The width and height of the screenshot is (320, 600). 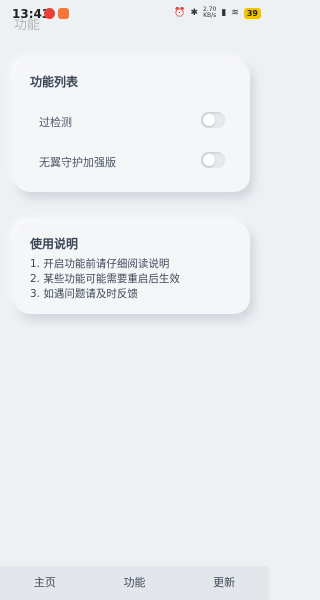 I want to click on tab-home: 主页, so click(x=45, y=583).